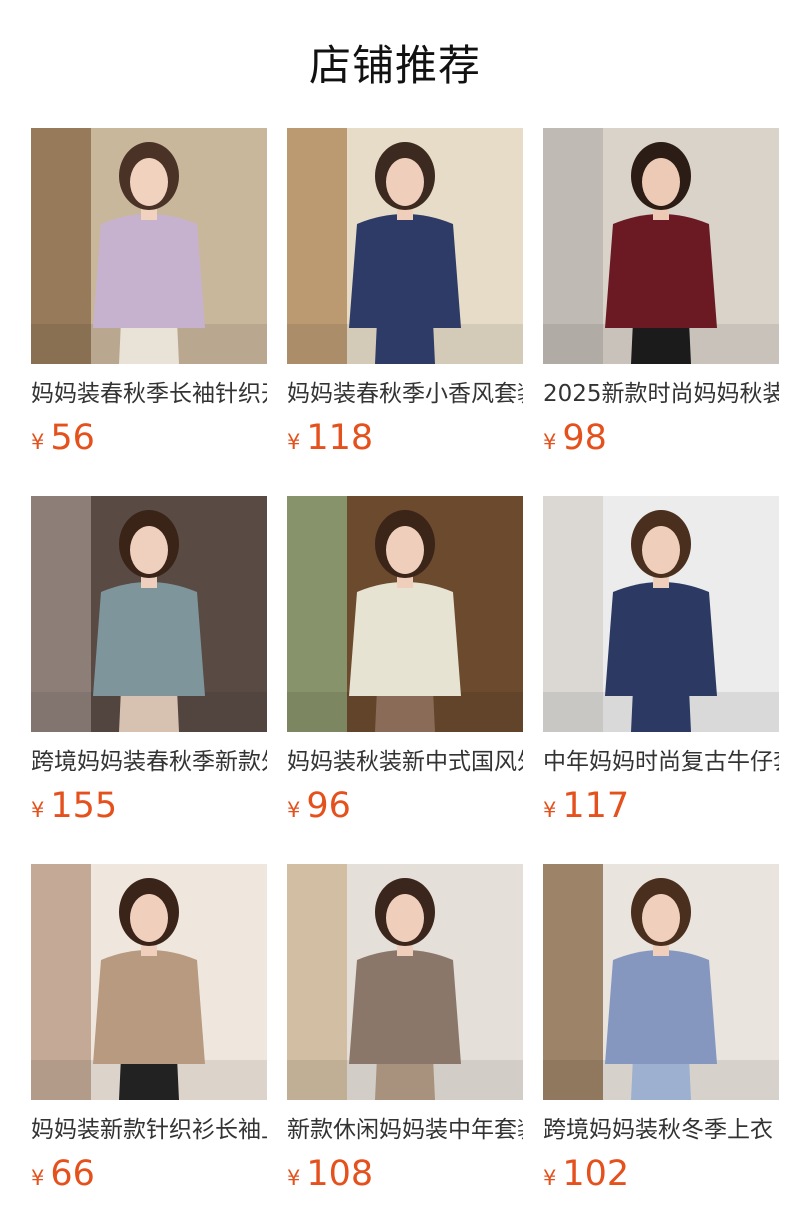 The image size is (790, 1232). What do you see at coordinates (405, 762) in the screenshot?
I see `product-name: 妈妈装秋装新中式国风外套` at bounding box center [405, 762].